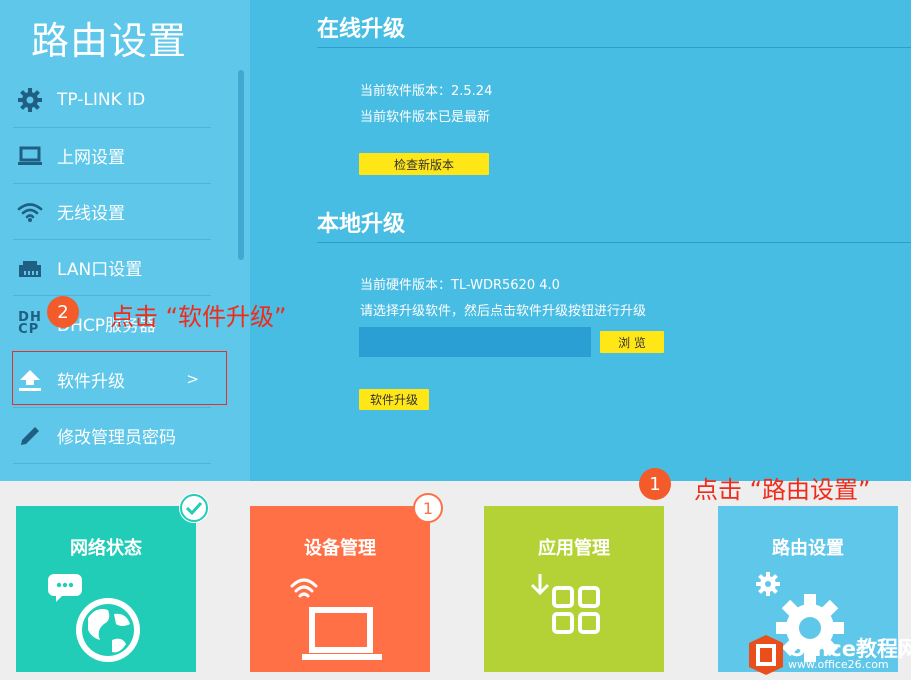  I want to click on sidebar-item-label: 无线设置, so click(91, 214).